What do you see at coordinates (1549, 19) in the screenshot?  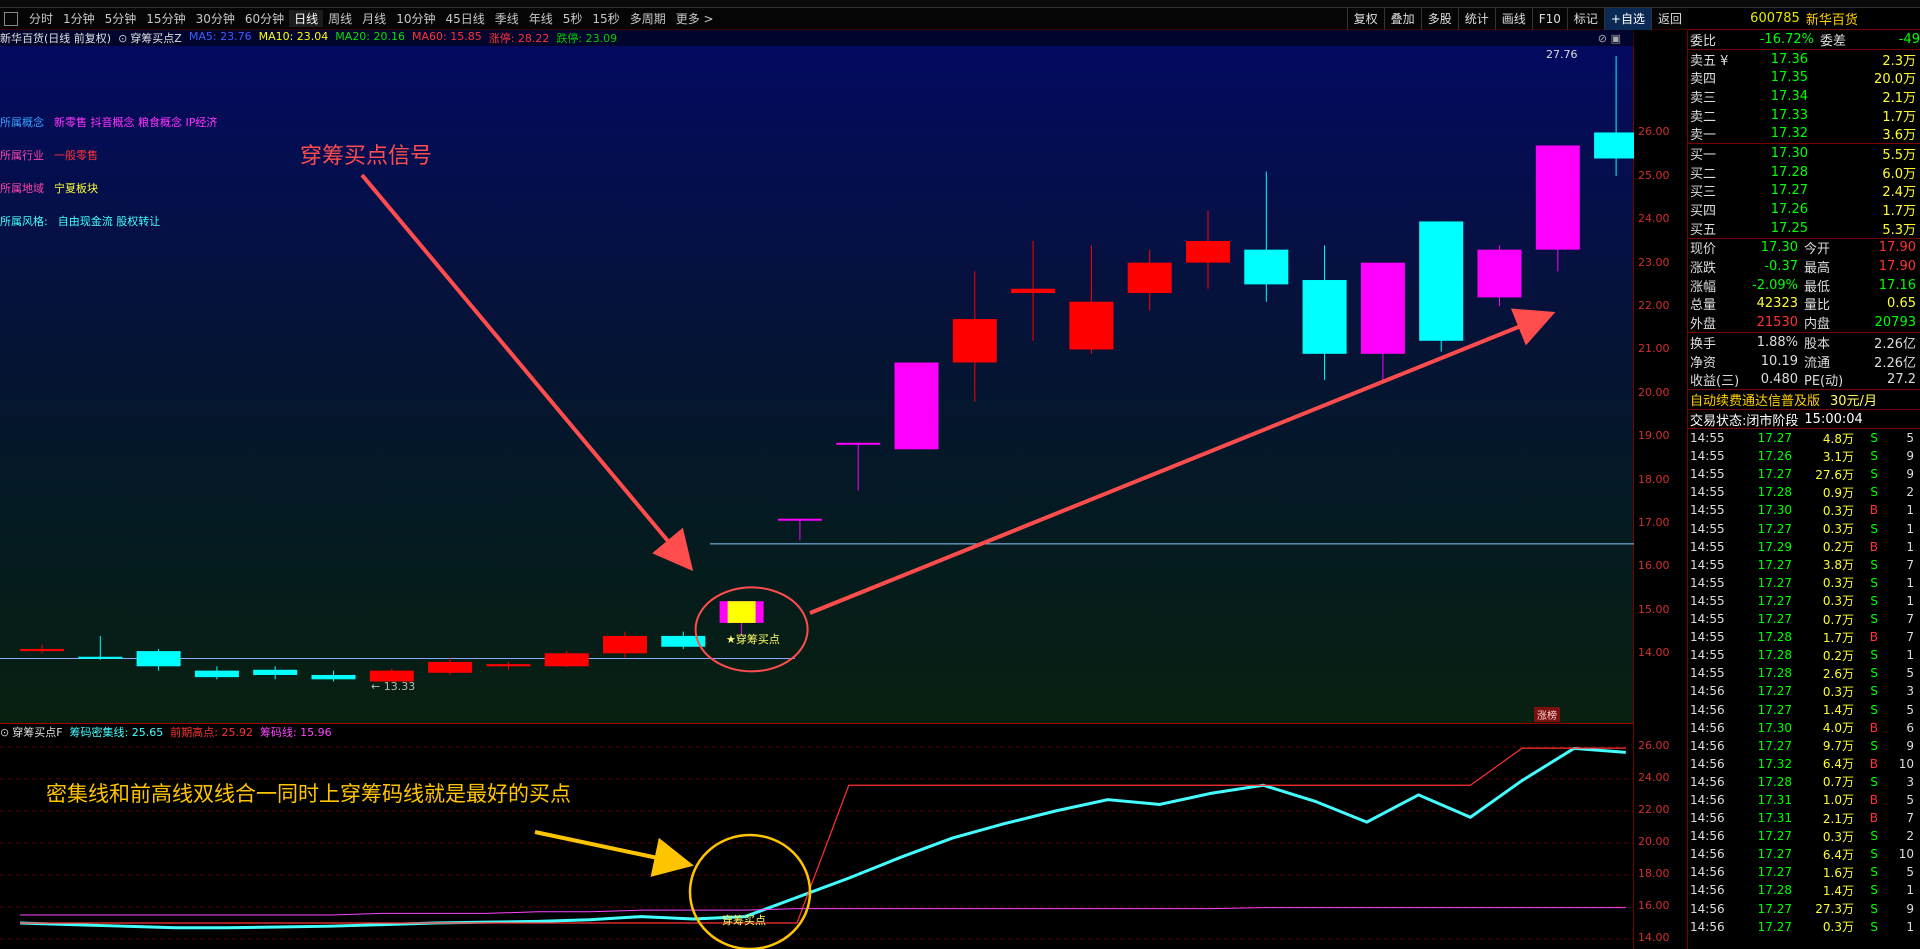 I see `tool-button-5: F10` at bounding box center [1549, 19].